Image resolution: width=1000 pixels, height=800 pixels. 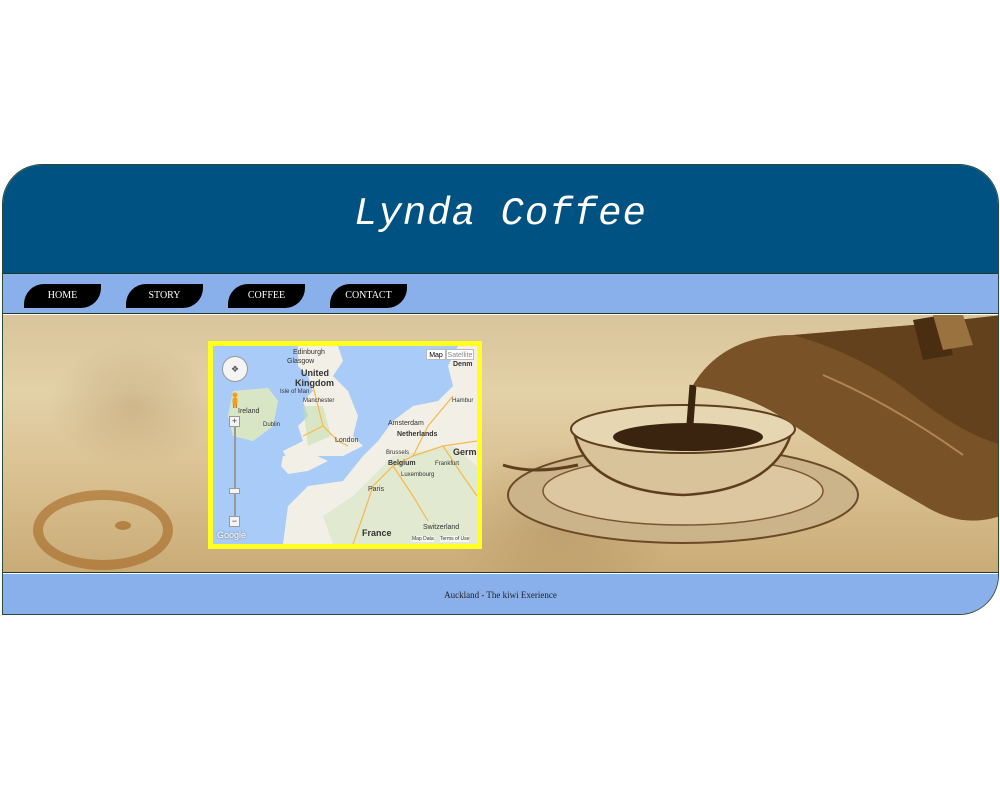 I want to click on map-label-belgium: Belgium, so click(x=402, y=463).